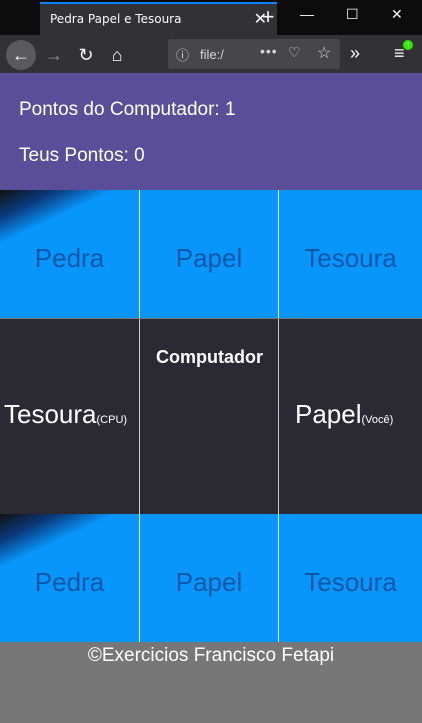  What do you see at coordinates (355, 53) in the screenshot?
I see `overflow-menu-icon: »` at bounding box center [355, 53].